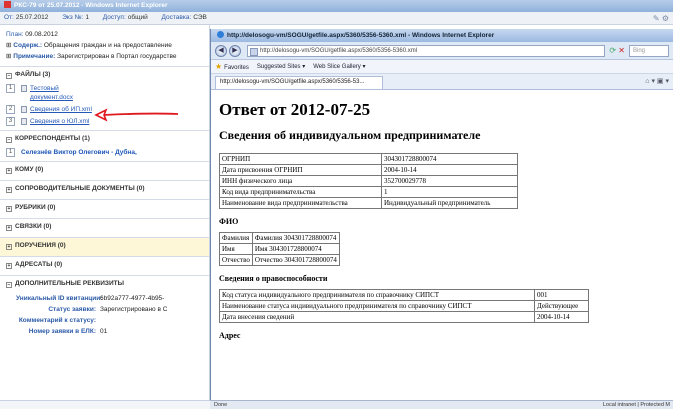  What do you see at coordinates (339, 66) in the screenshot?
I see `web-slice-gallery-button: Web Slice Gallery ▾` at bounding box center [339, 66].